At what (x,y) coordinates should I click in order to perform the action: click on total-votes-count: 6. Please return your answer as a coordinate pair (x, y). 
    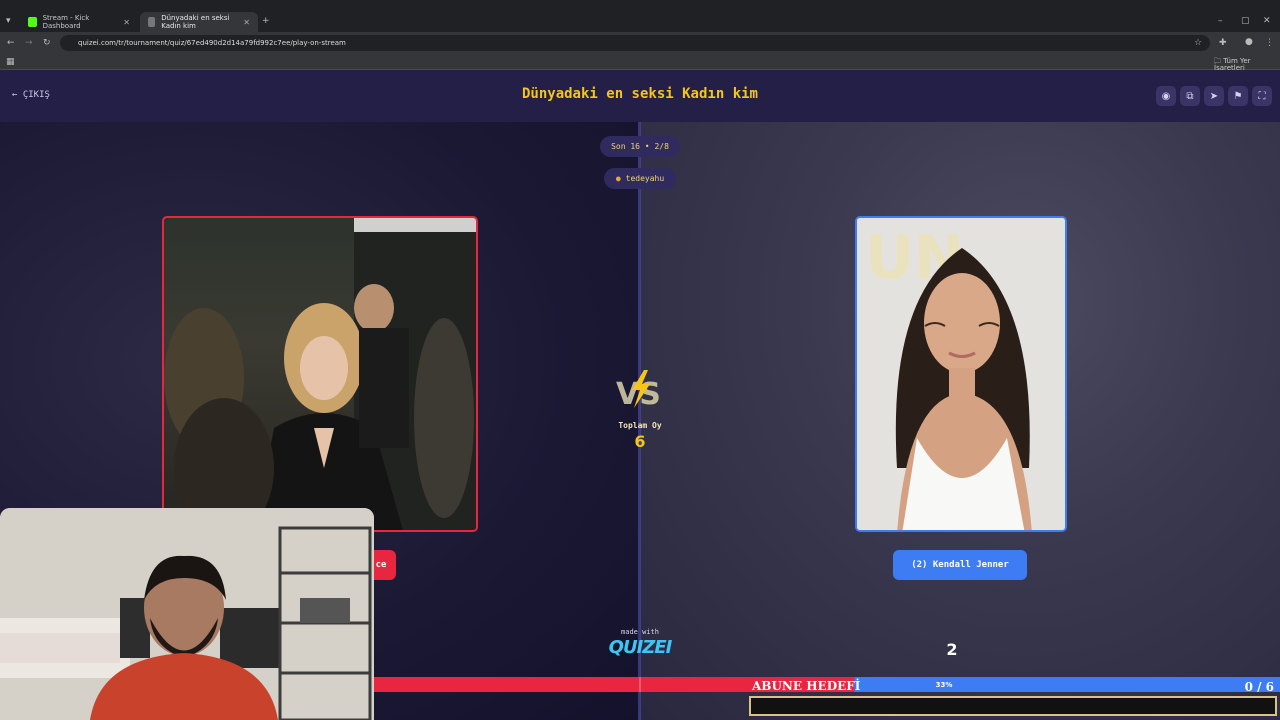
    Looking at the image, I should click on (640, 441).